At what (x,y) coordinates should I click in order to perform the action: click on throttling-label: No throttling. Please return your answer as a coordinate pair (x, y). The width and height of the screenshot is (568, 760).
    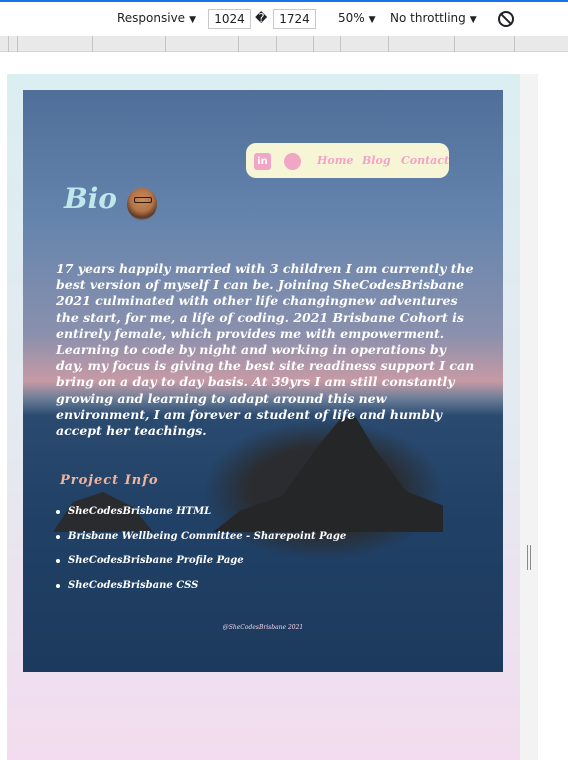
    Looking at the image, I should click on (428, 18).